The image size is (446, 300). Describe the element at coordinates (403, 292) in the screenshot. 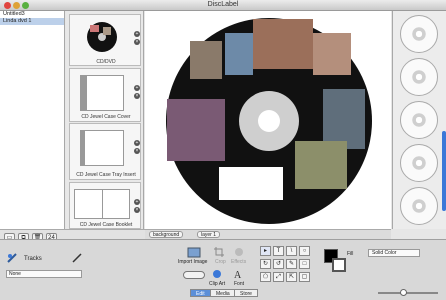

I see `zoom-slider-thumb` at that location.